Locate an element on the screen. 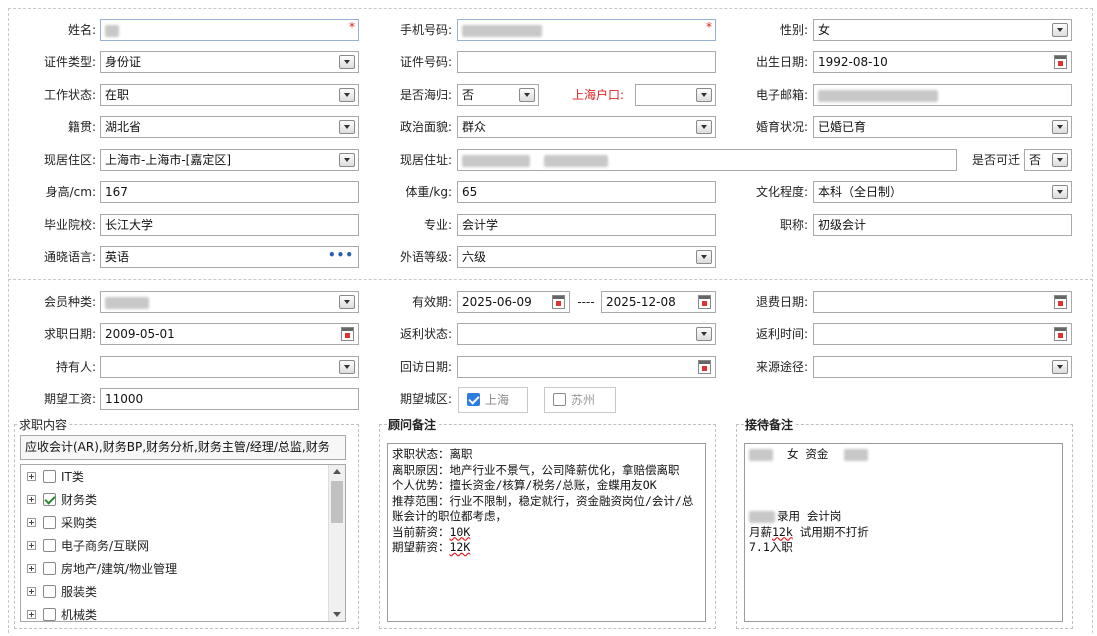  tree-item-ecommerce: 电子商务/互联网 is located at coordinates (88, 546).